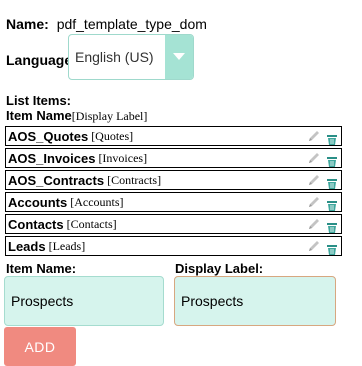 The width and height of the screenshot is (362, 366). What do you see at coordinates (131, 24) in the screenshot?
I see `name-value: pdf_template_type_dom` at bounding box center [131, 24].